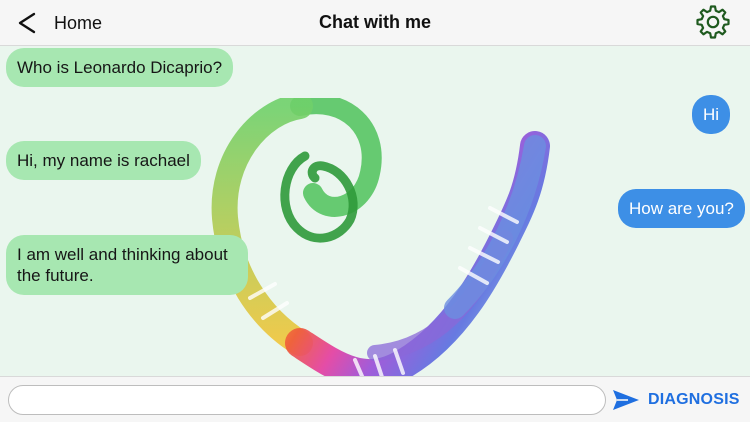 This screenshot has height=422, width=750. I want to click on nav-bar: Home Chat with me, so click(375, 23).